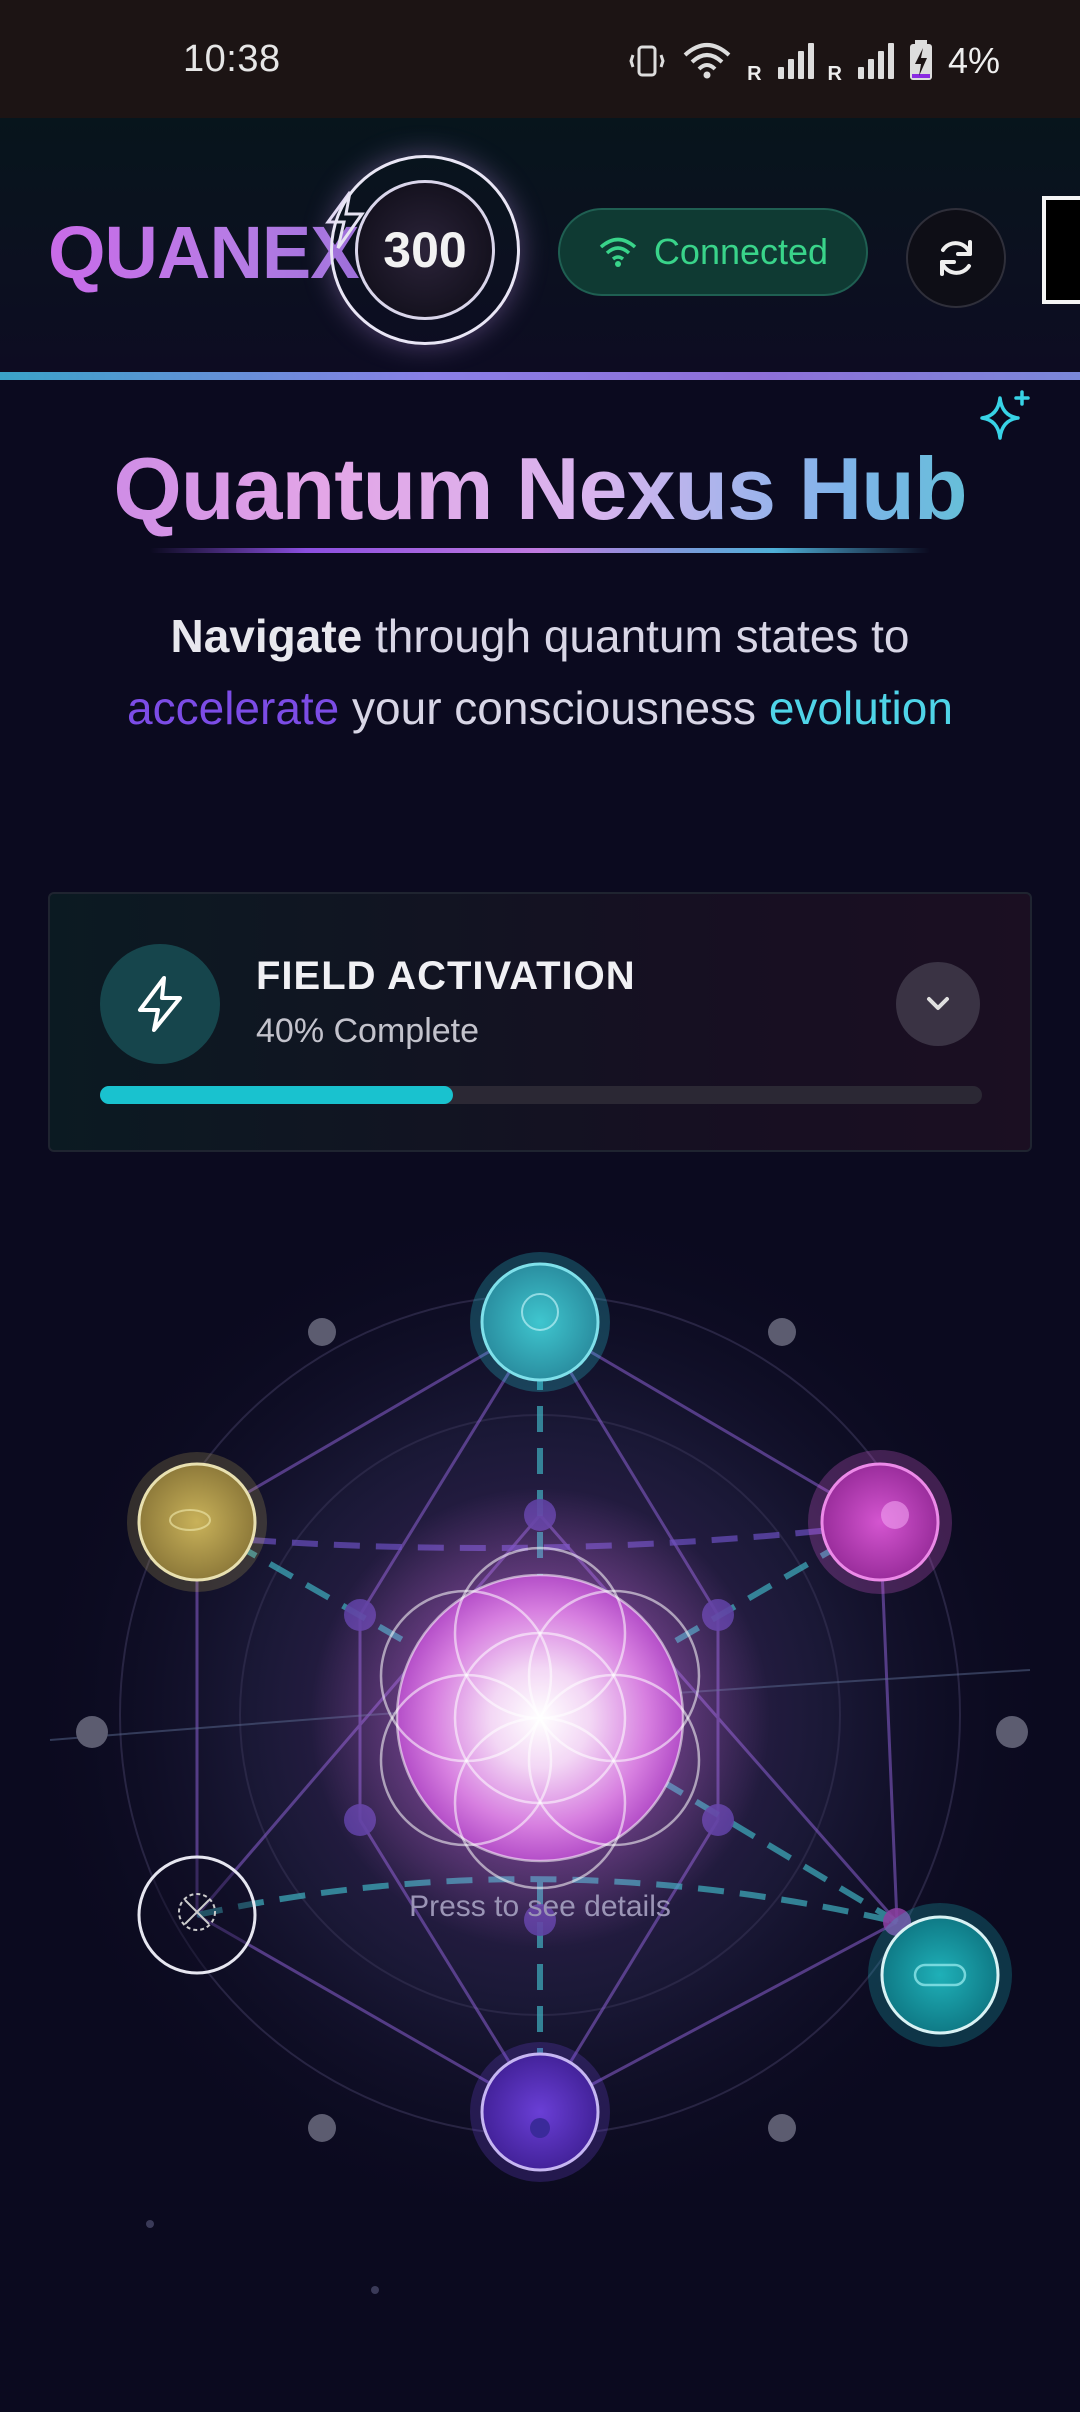 This screenshot has width=1080, height=2412. I want to click on refresh-button, so click(956, 258).